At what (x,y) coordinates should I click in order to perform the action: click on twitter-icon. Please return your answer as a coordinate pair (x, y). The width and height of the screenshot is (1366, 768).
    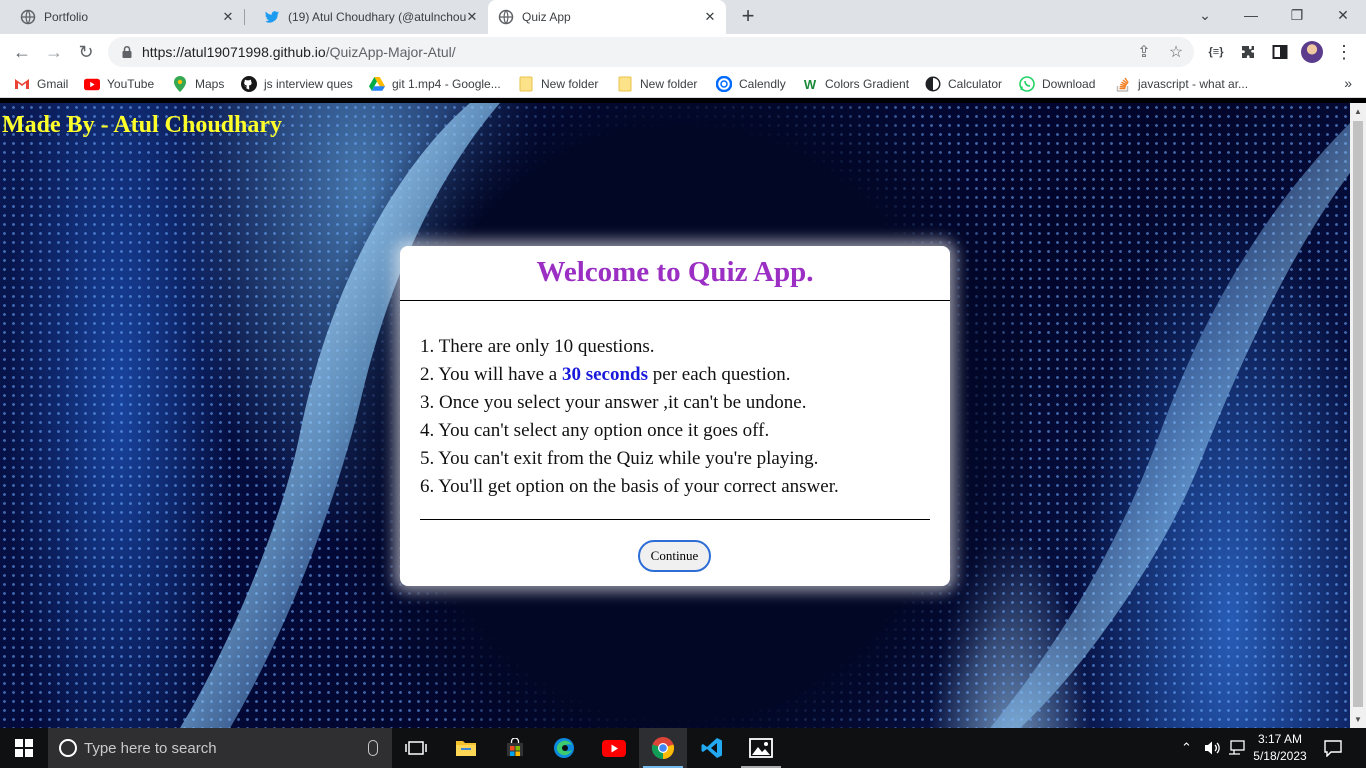
    Looking at the image, I should click on (272, 17).